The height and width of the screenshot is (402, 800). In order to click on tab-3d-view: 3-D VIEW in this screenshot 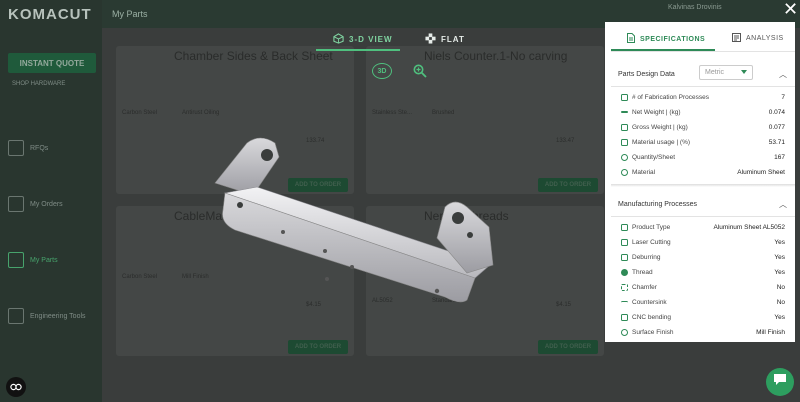, I will do `click(363, 39)`.